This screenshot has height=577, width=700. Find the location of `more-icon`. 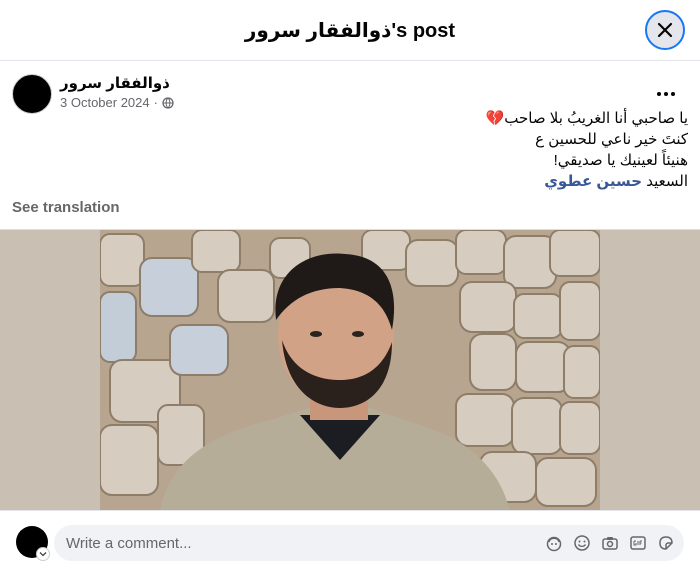

more-icon is located at coordinates (666, 94).